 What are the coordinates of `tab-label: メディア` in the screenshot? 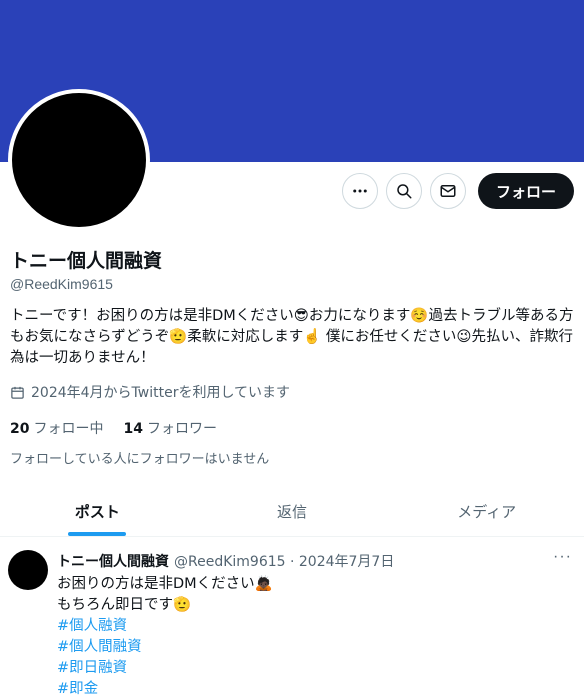 It's located at (487, 512).